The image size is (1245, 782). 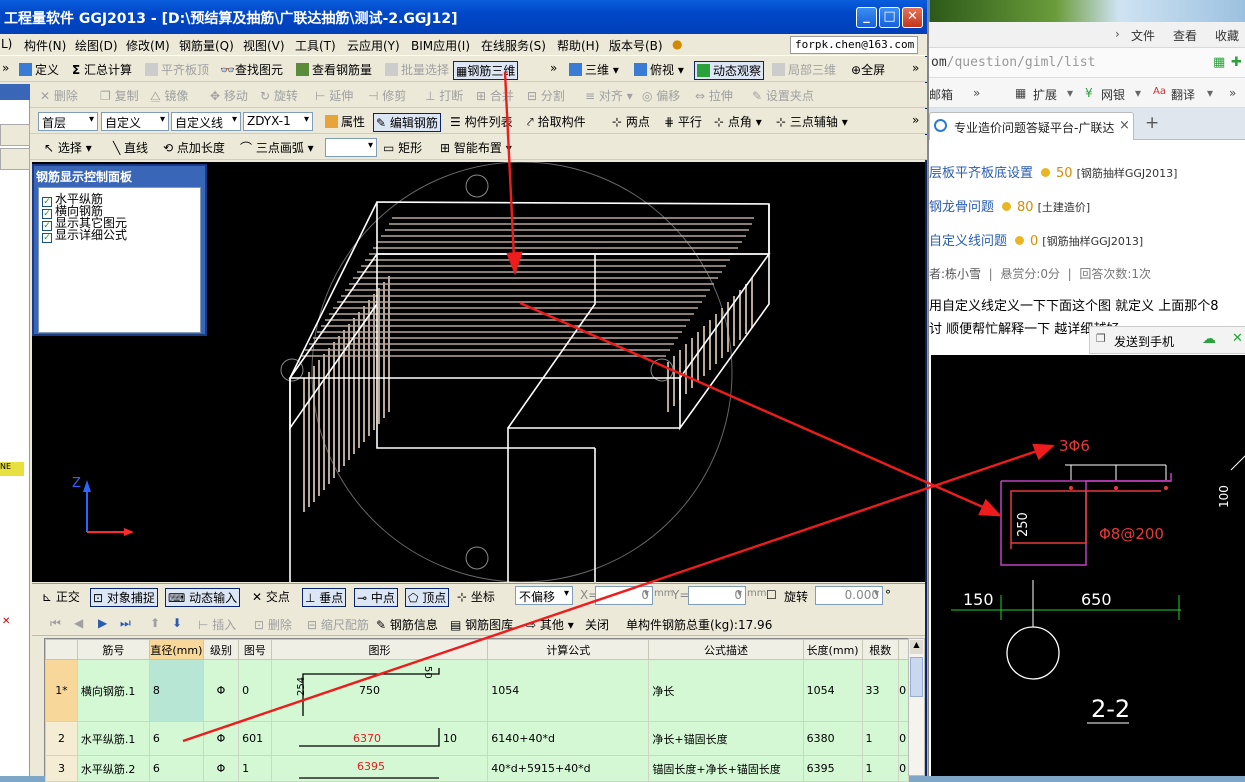 What do you see at coordinates (955, 274) in the screenshot?
I see `question-author: 者:栋小雪` at bounding box center [955, 274].